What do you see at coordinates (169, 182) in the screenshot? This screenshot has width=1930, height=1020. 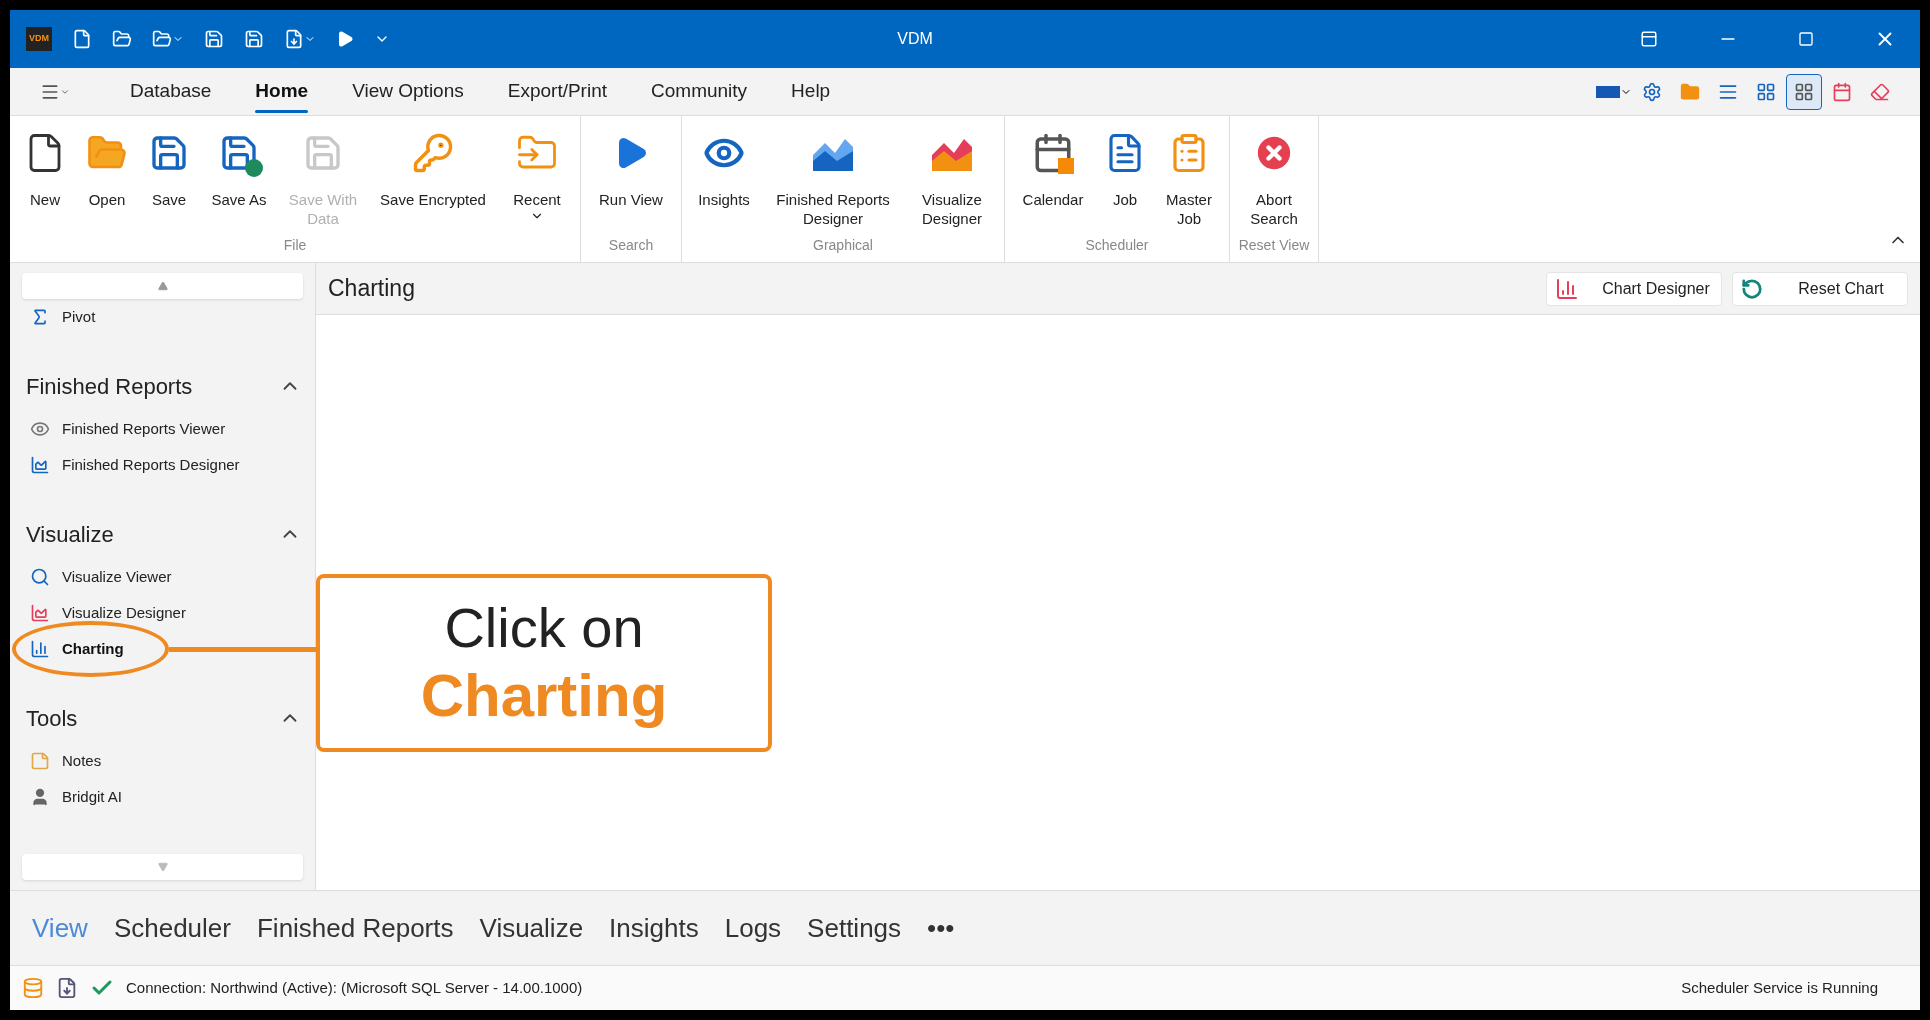 I see `ribbon-button: Save` at bounding box center [169, 182].